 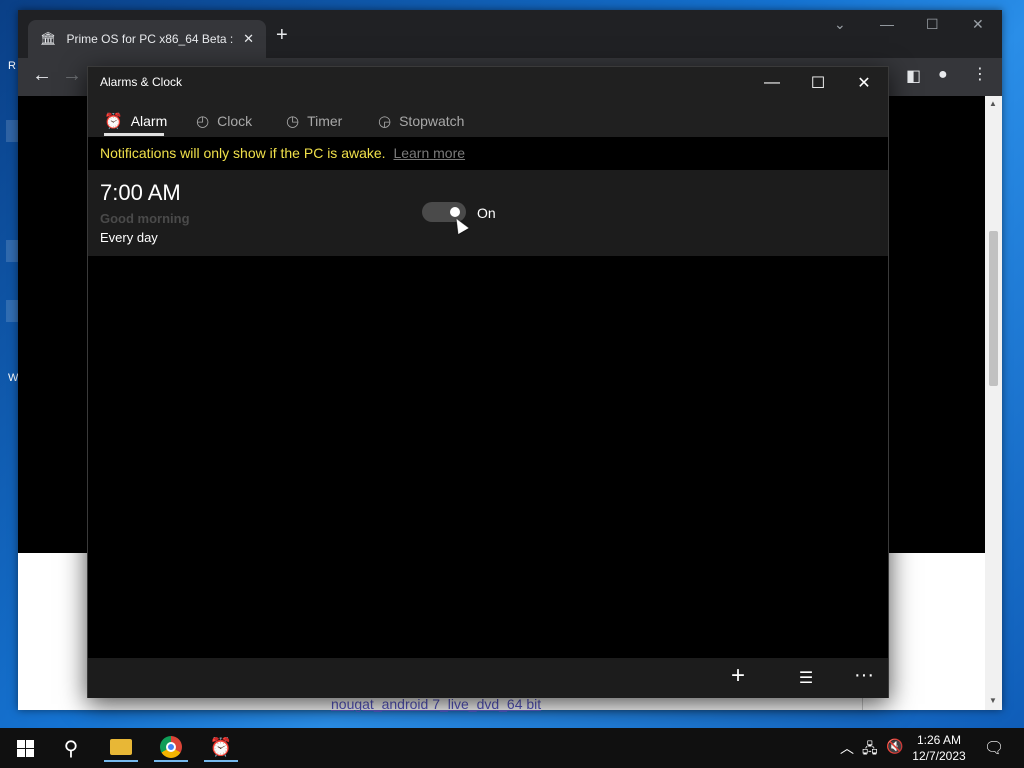 What do you see at coordinates (149, 121) in the screenshot?
I see `tab-label: Alarm` at bounding box center [149, 121].